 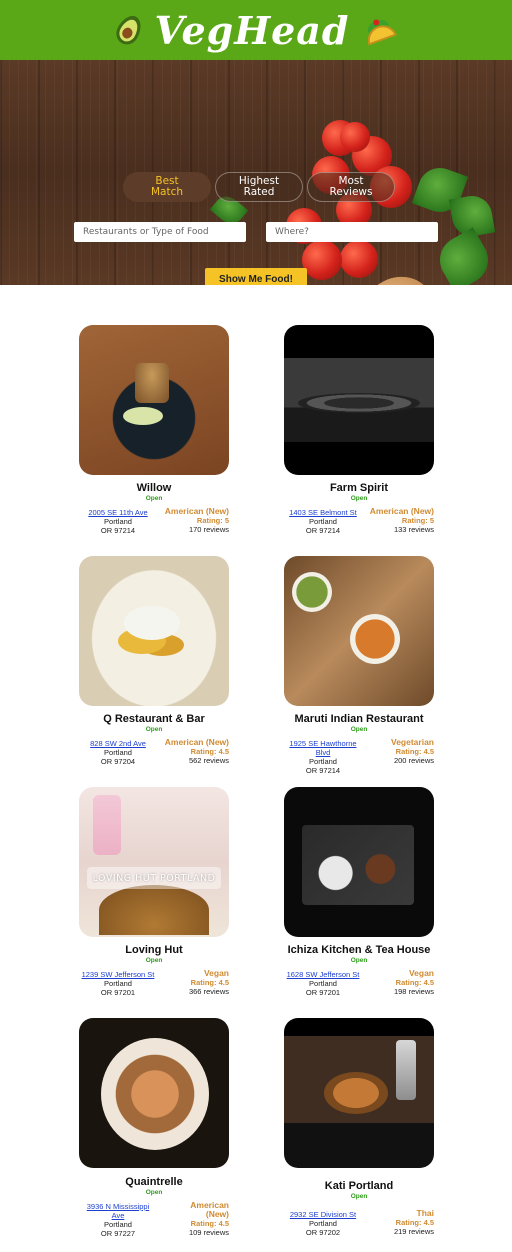 I want to click on site-logo: VegHead, so click(x=251, y=30).